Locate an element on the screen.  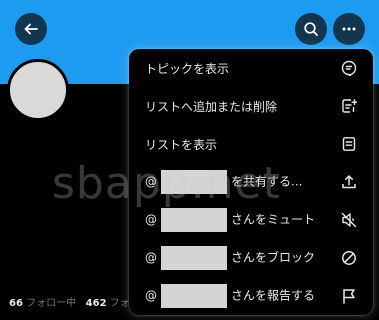
menu-item-report: @ さんを報告する is located at coordinates (251, 296).